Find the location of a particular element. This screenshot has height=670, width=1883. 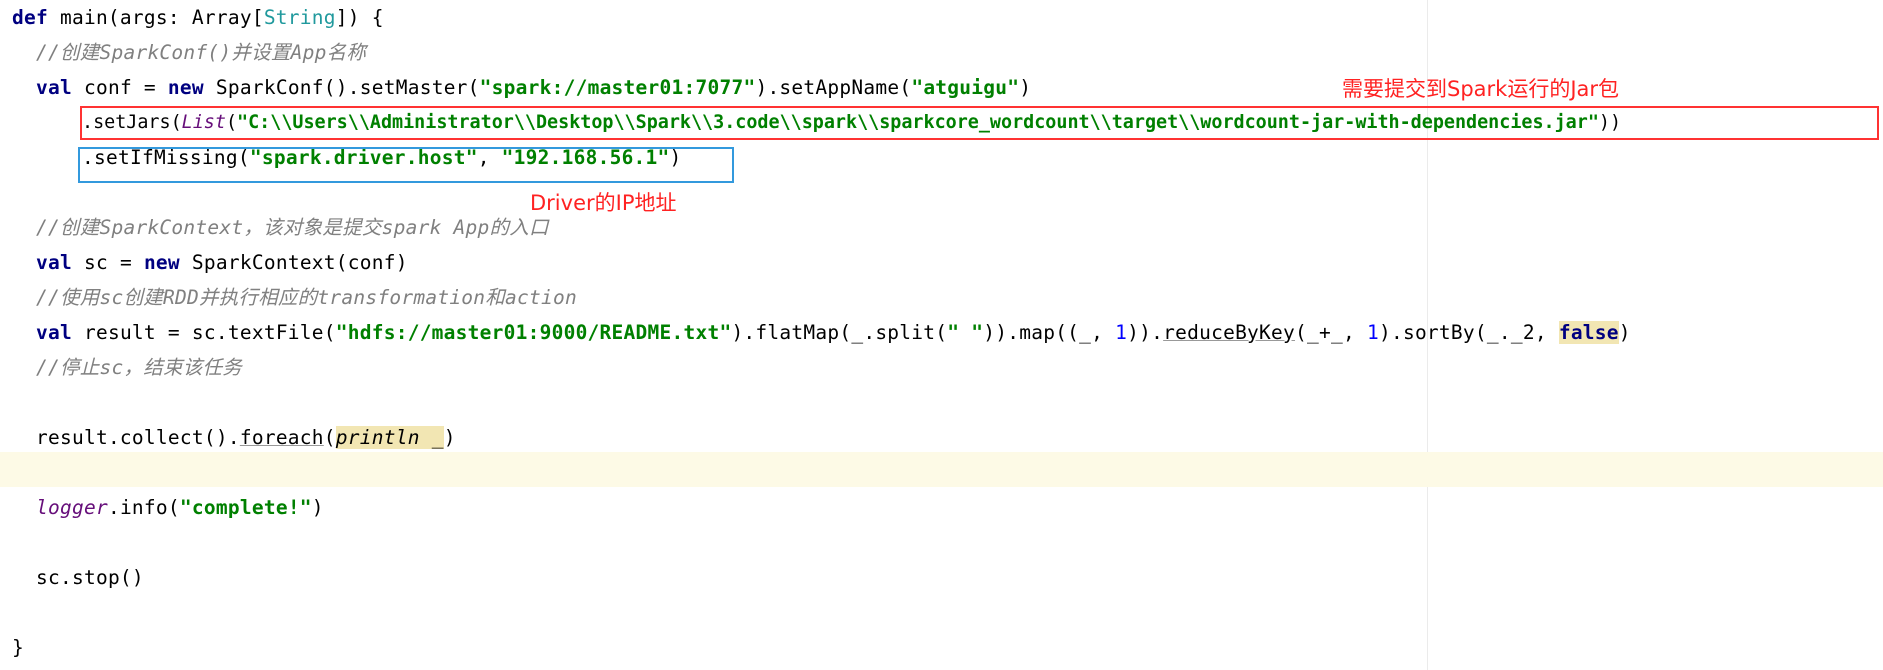

driver-annotation-box is located at coordinates (406, 165).